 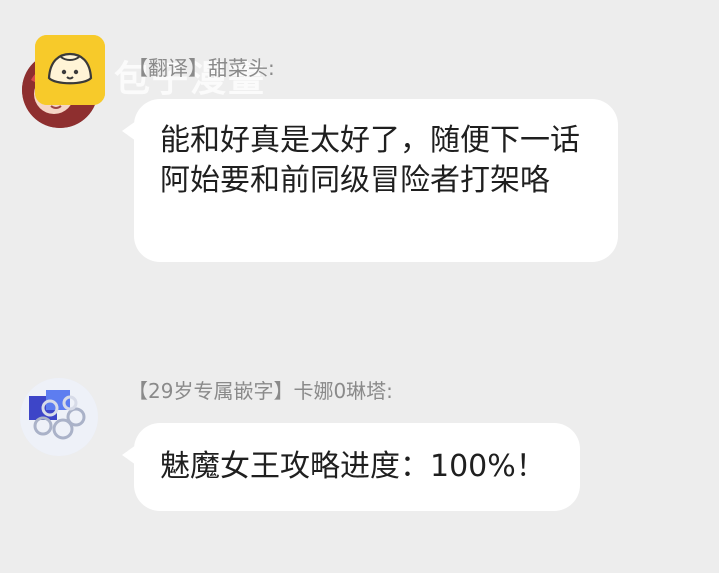 What do you see at coordinates (201, 68) in the screenshot?
I see `sender-name: 【翻译】甜菜头:` at bounding box center [201, 68].